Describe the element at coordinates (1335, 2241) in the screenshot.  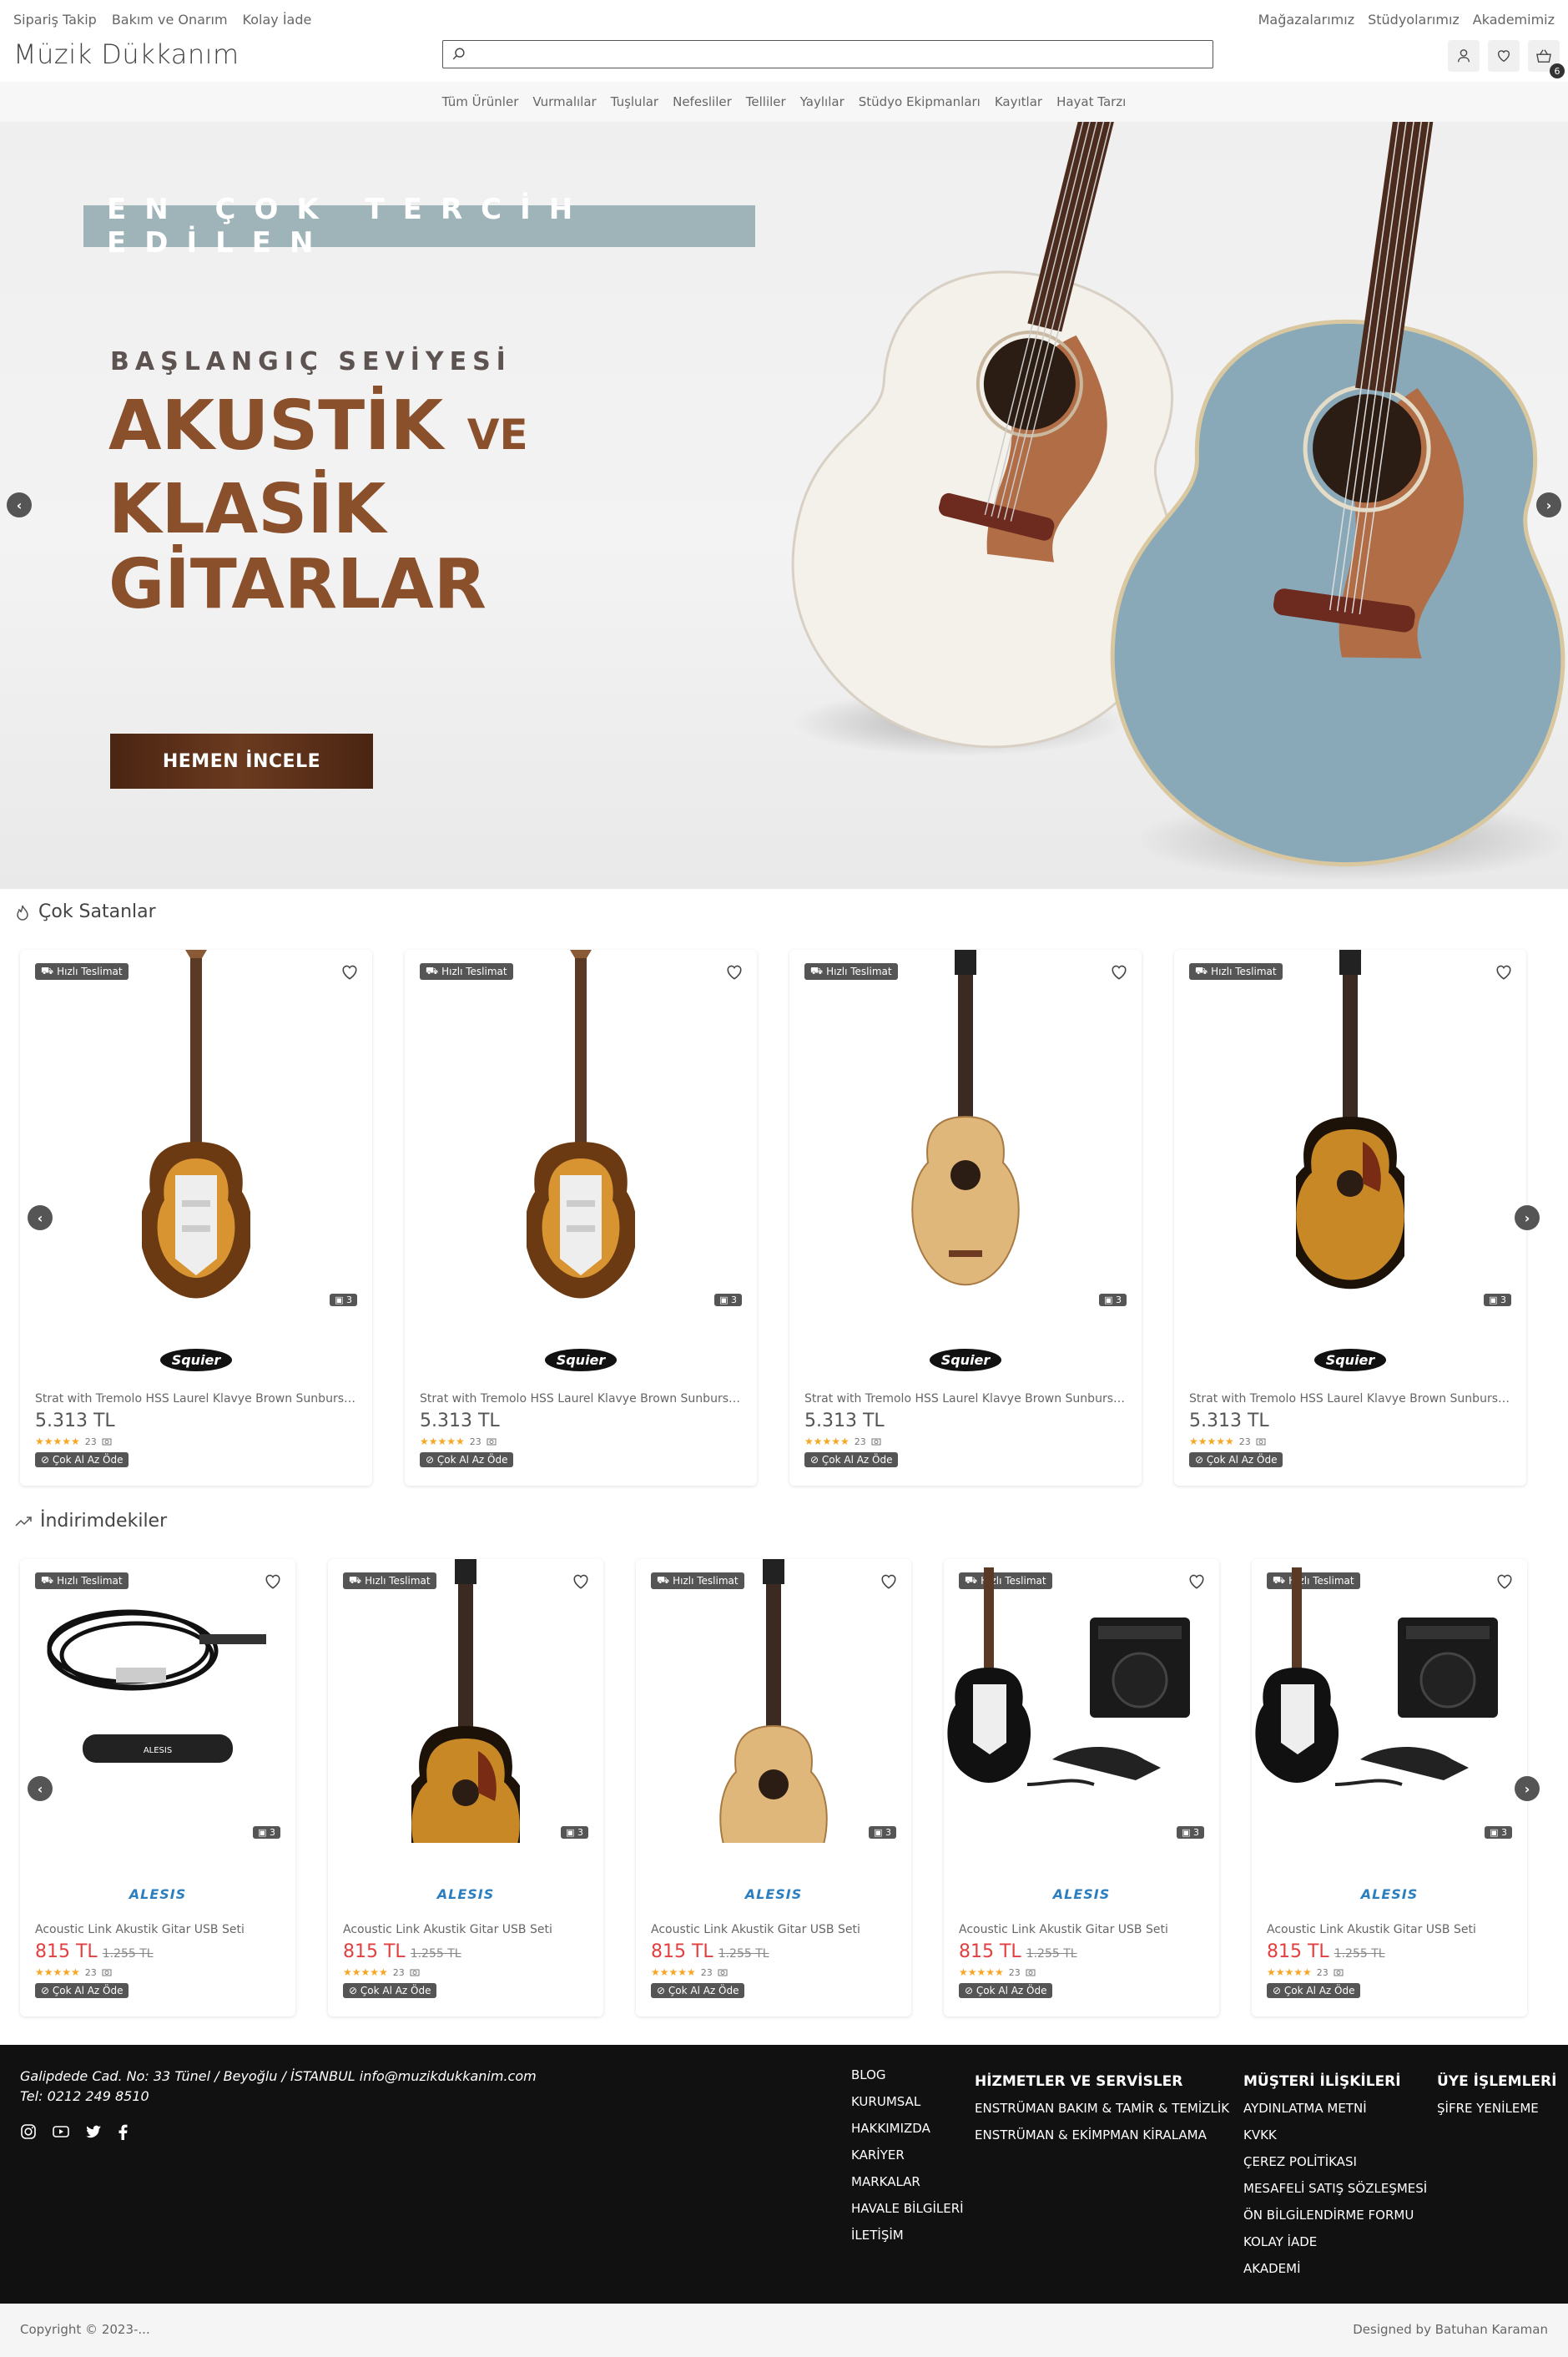
I see `footer-col3-link-5: KOLAY İADE` at that location.